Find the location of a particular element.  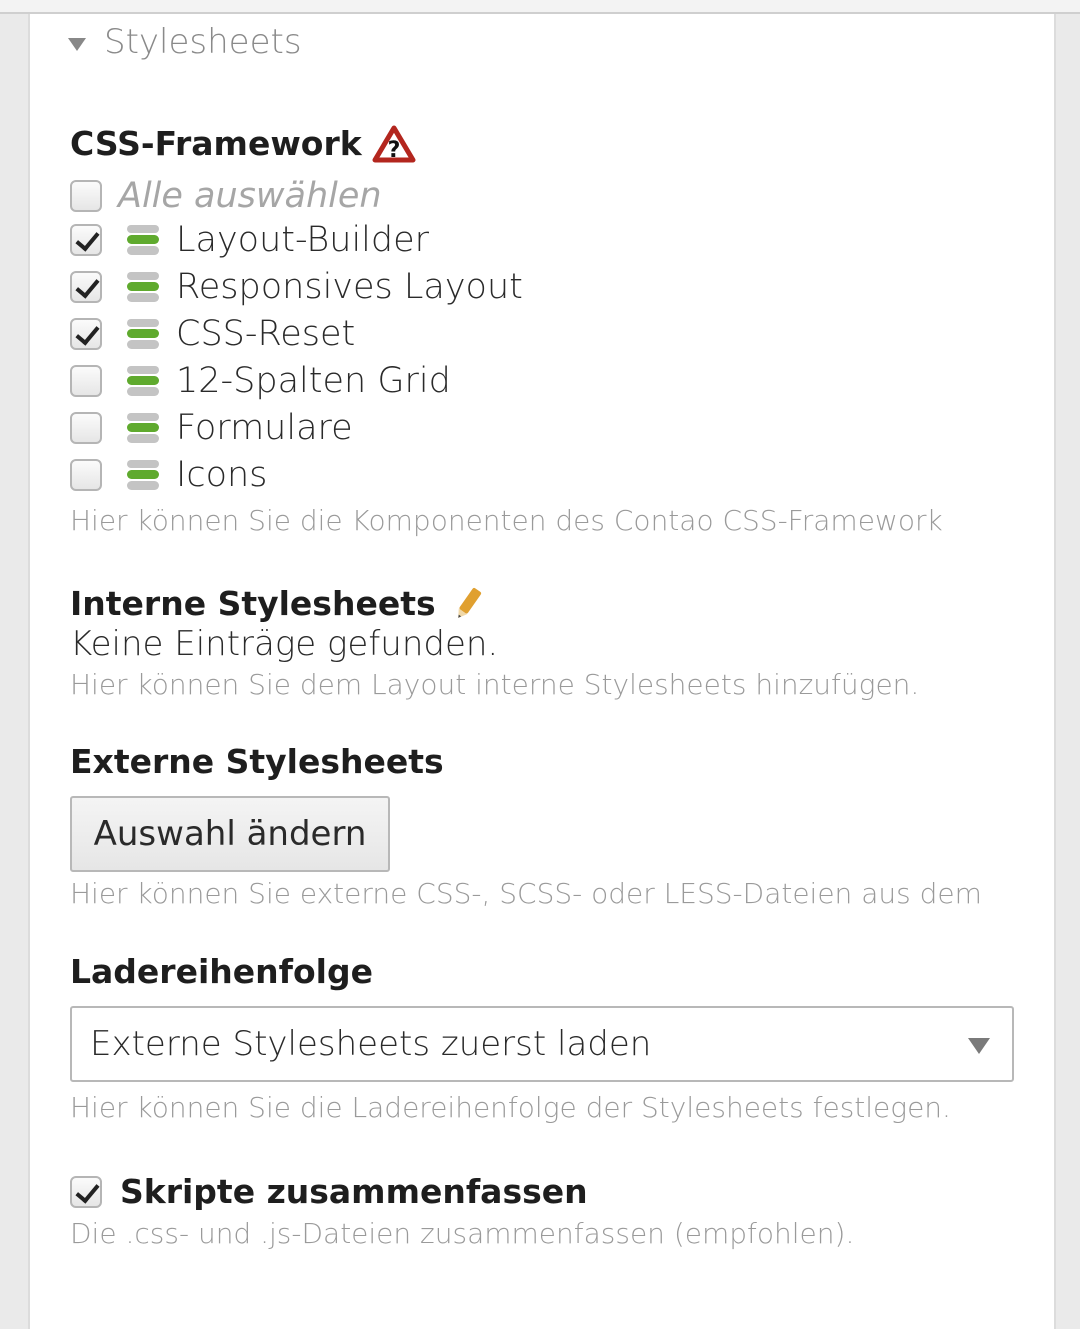

css-framework-heading: CSS-Framework ? is located at coordinates (243, 143).